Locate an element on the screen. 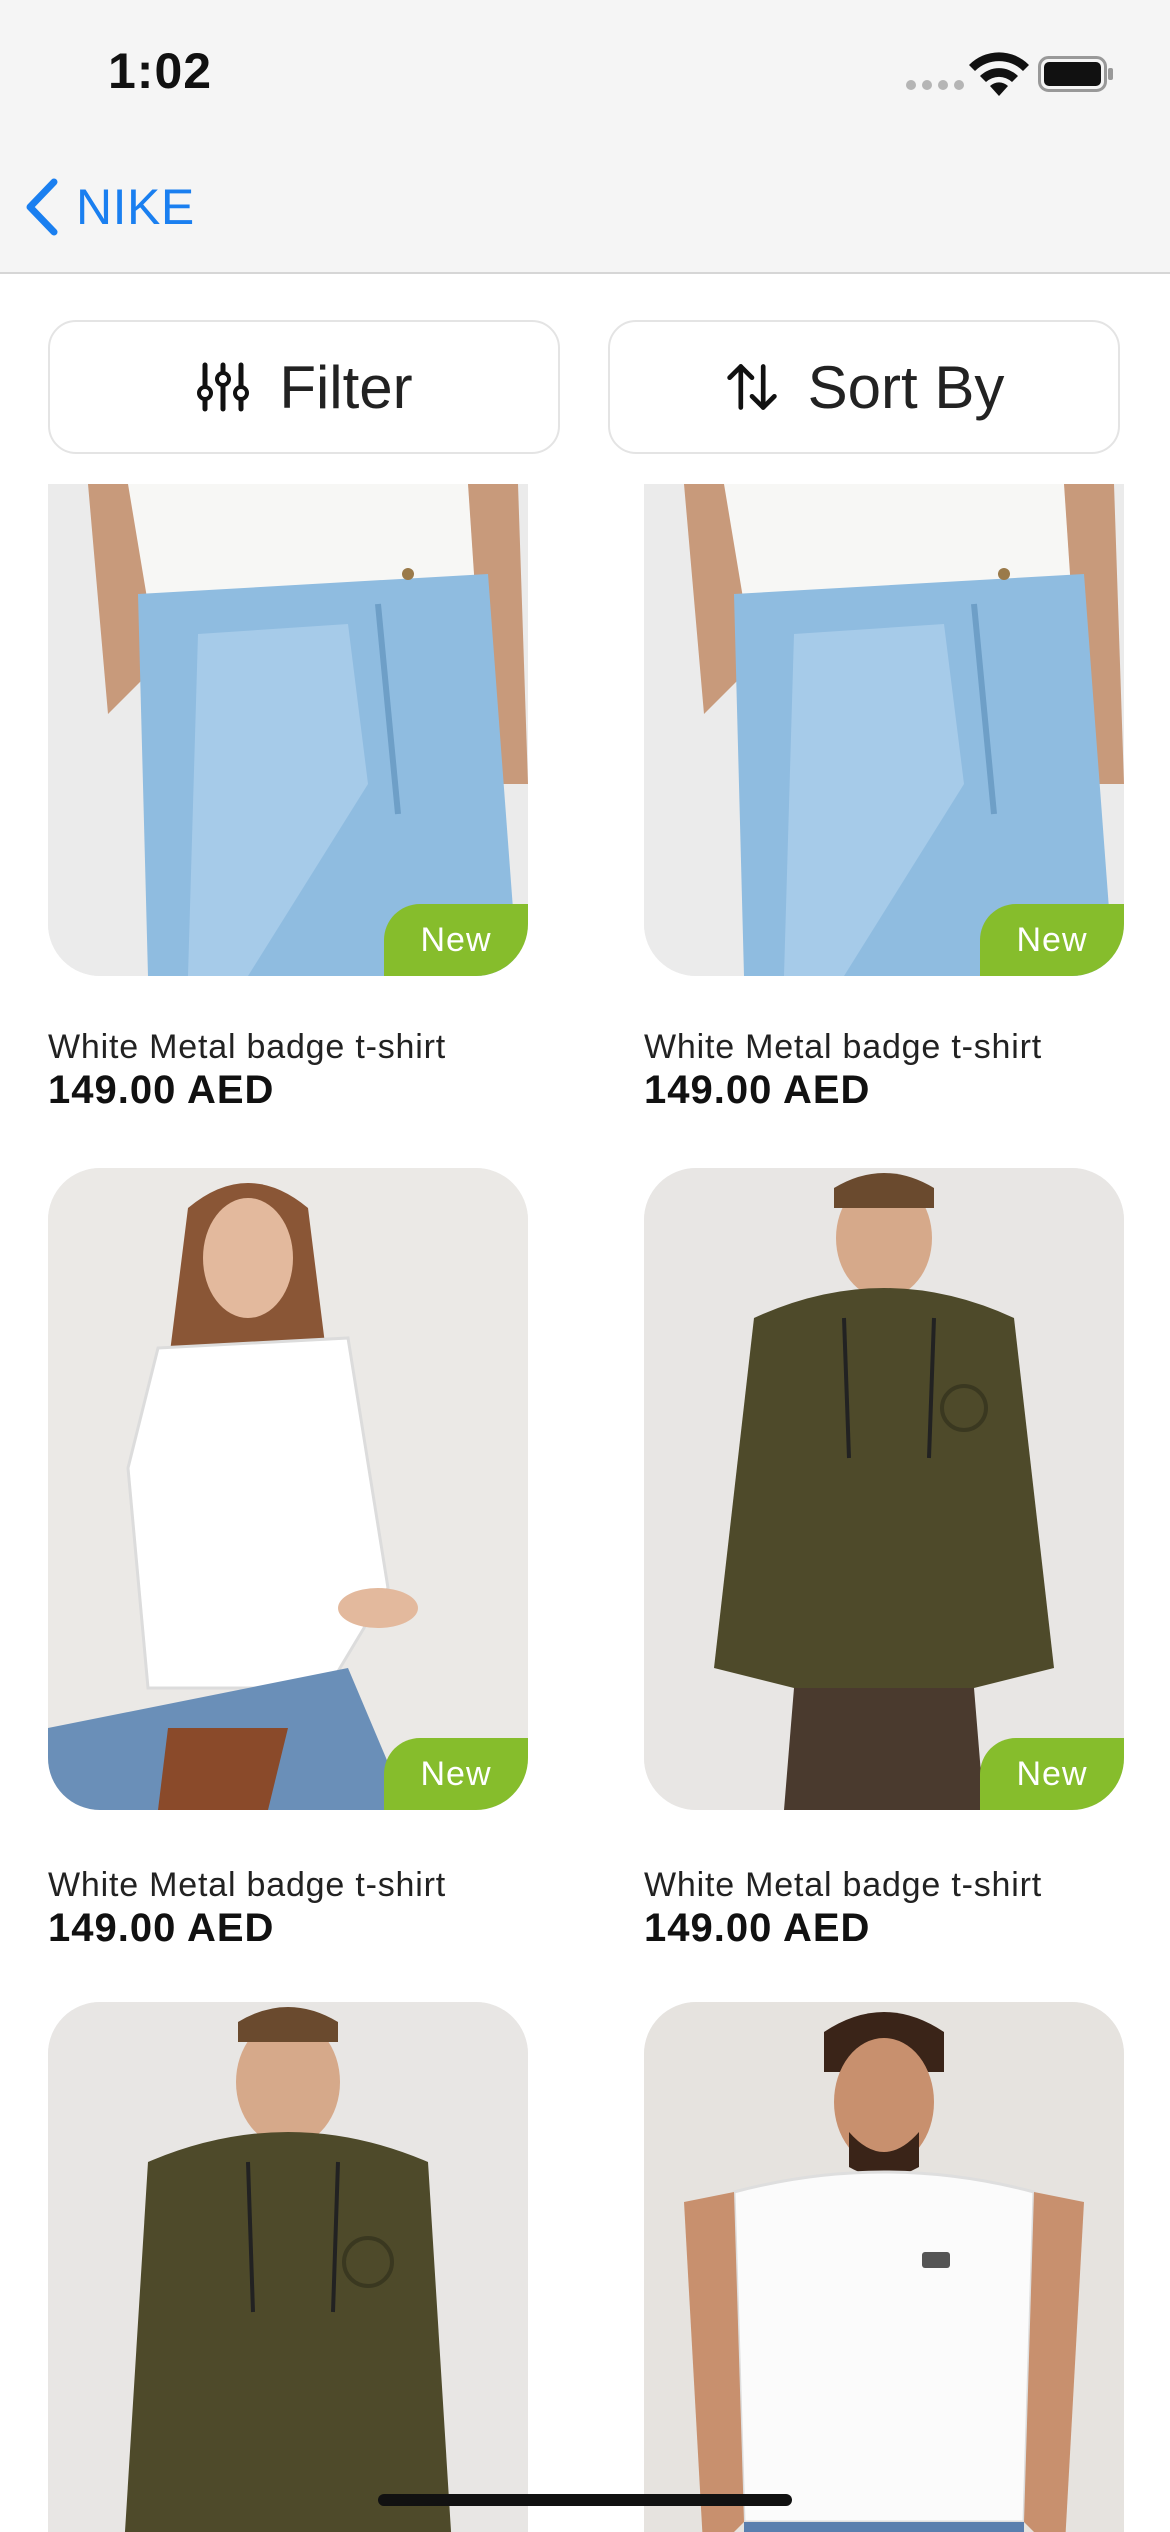 This screenshot has height=2532, width=1170. back-button: NIKE is located at coordinates (108, 207).